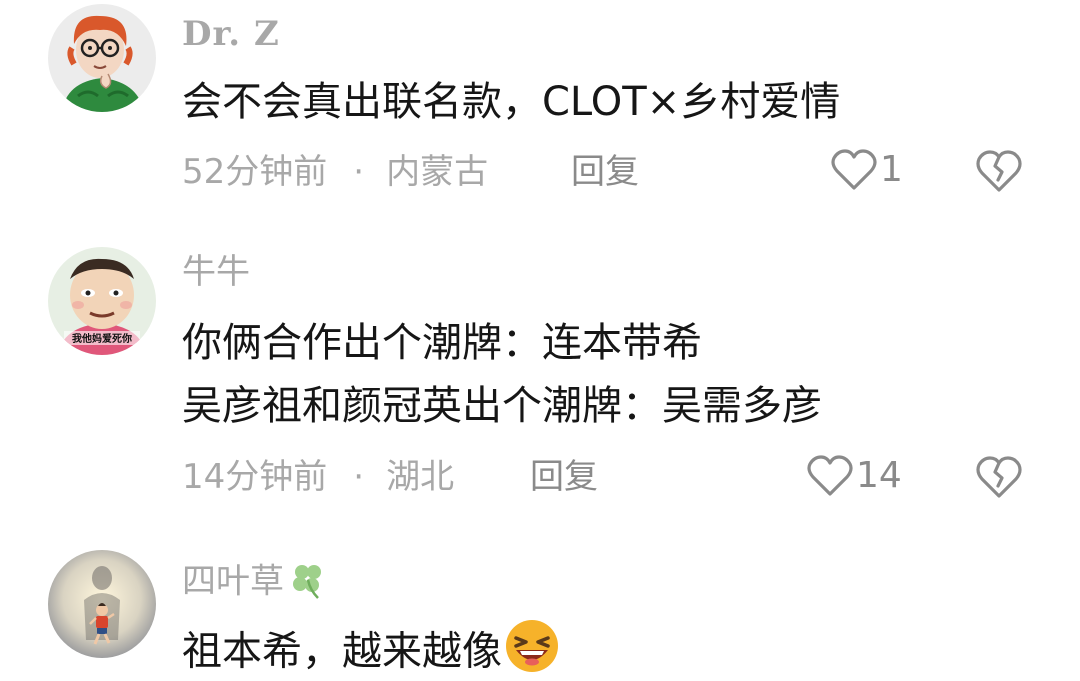 This screenshot has width=1080, height=681. What do you see at coordinates (420, 477) in the screenshot?
I see `location: 湖北` at bounding box center [420, 477].